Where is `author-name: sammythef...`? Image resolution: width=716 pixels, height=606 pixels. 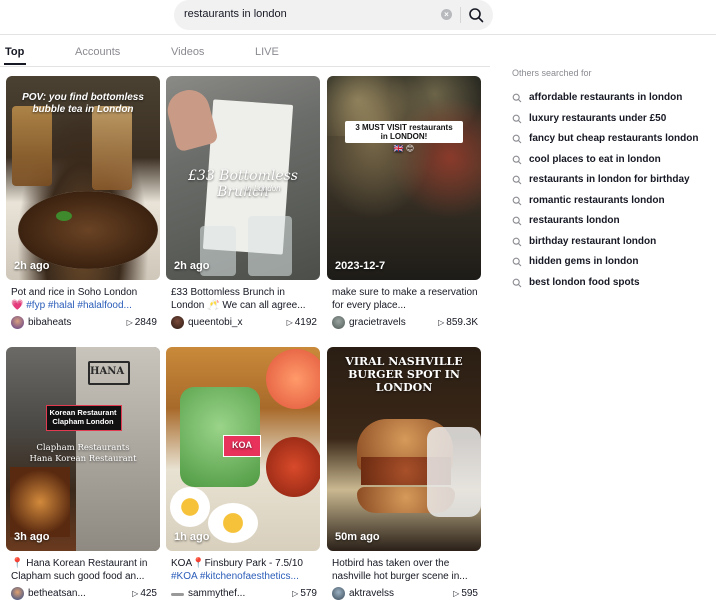
author-name: sammythef... is located at coordinates (229, 593).